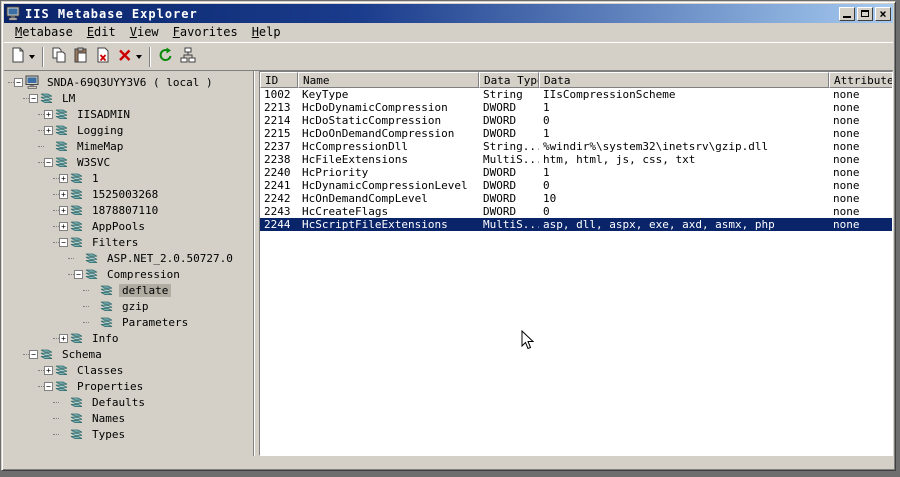 The height and width of the screenshot is (477, 900). I want to click on tree-item-apppools: + AppPools, so click(128, 226).